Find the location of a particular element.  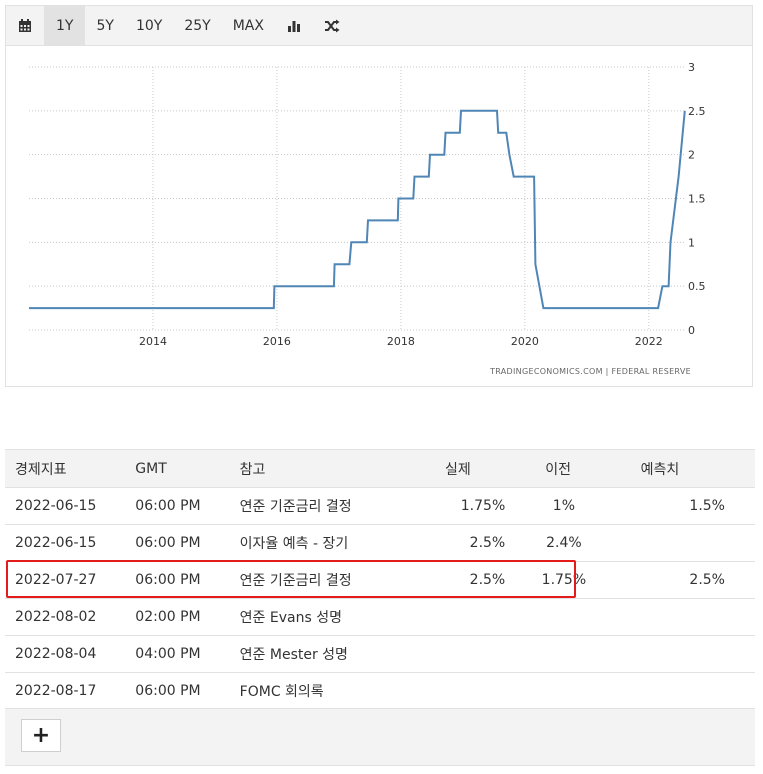

cell-date: 2022-08-02 is located at coordinates (65, 617).